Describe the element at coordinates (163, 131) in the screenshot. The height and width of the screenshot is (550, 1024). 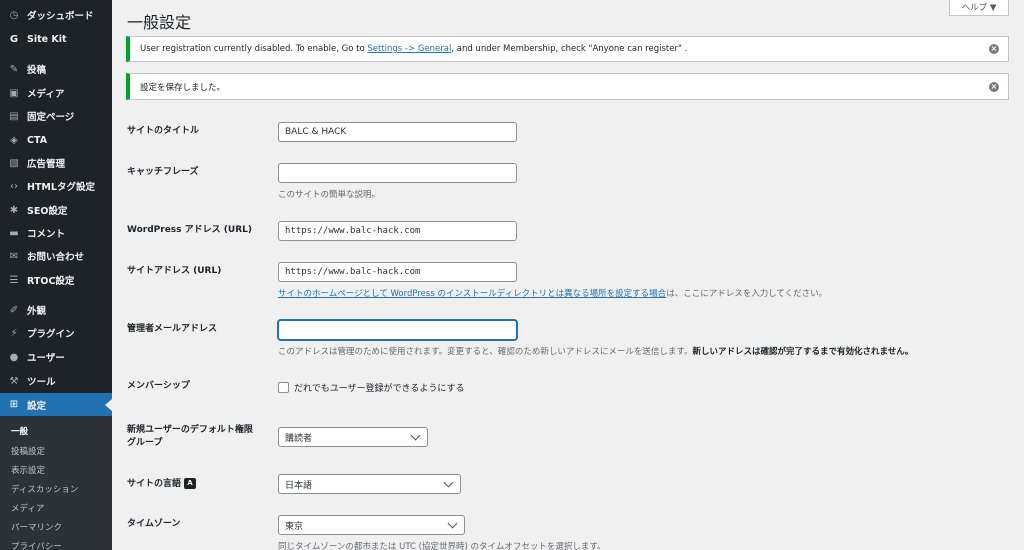
I see `site-title-label: サイトのタイトル` at that location.